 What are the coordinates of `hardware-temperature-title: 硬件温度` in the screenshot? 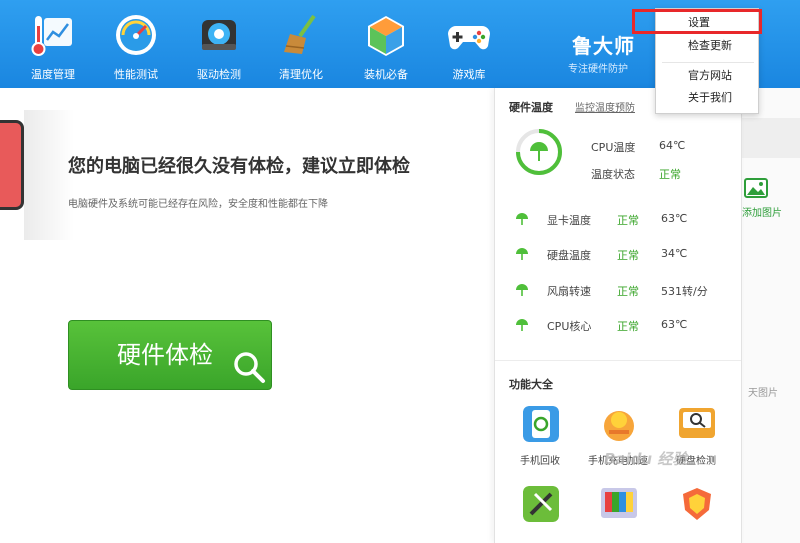 It's located at (531, 107).